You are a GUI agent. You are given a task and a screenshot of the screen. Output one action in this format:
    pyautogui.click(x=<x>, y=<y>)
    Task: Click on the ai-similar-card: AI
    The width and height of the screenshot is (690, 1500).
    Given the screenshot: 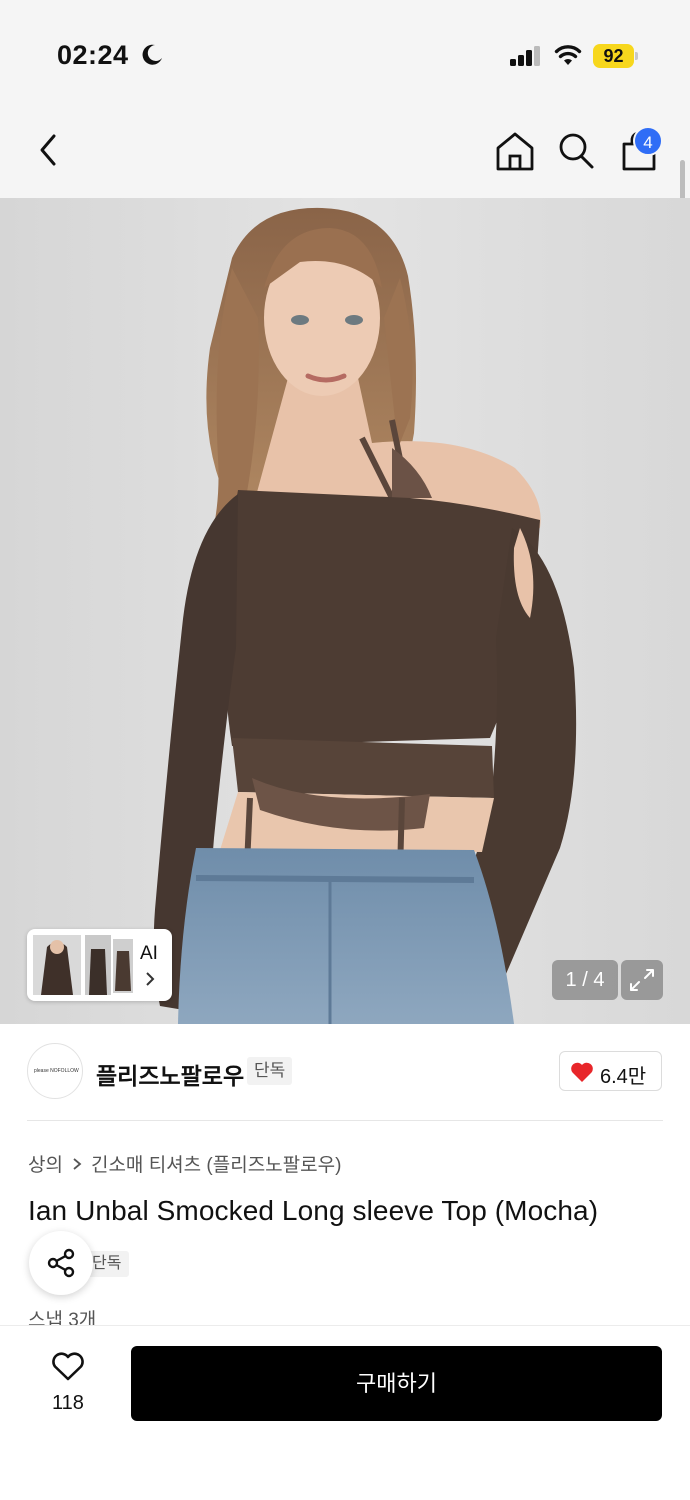 What is the action you would take?
    pyautogui.click(x=99, y=965)
    